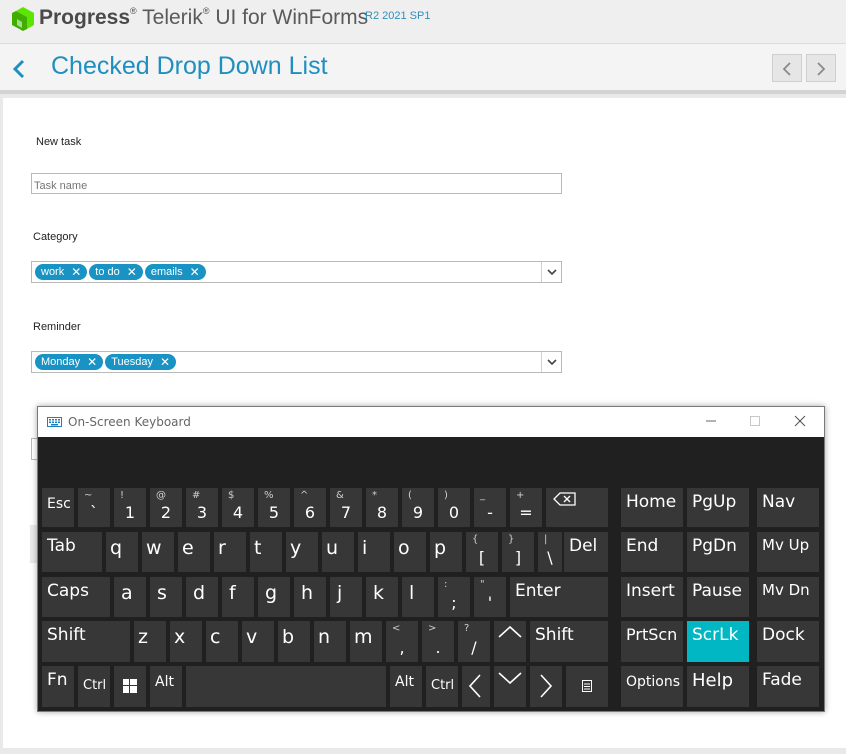 This screenshot has height=754, width=846. I want to click on key-alt-left: Alt, so click(166, 686).